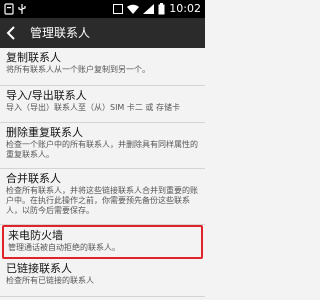 Image resolution: width=320 pixels, height=300 pixels. I want to click on signal-icon, so click(149, 9).